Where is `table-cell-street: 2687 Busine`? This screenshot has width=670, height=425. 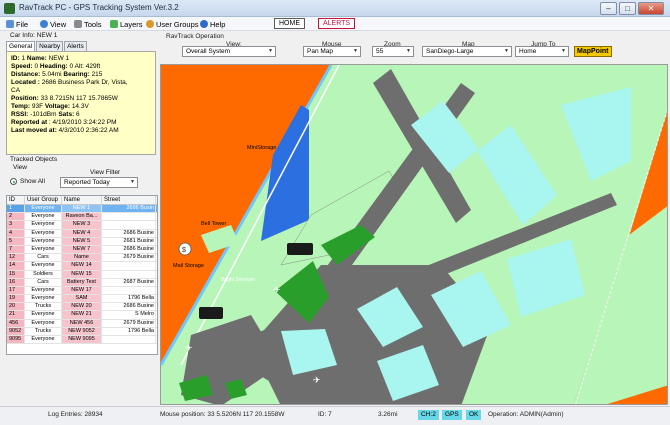 table-cell-street: 2687 Busine is located at coordinates (129, 282).